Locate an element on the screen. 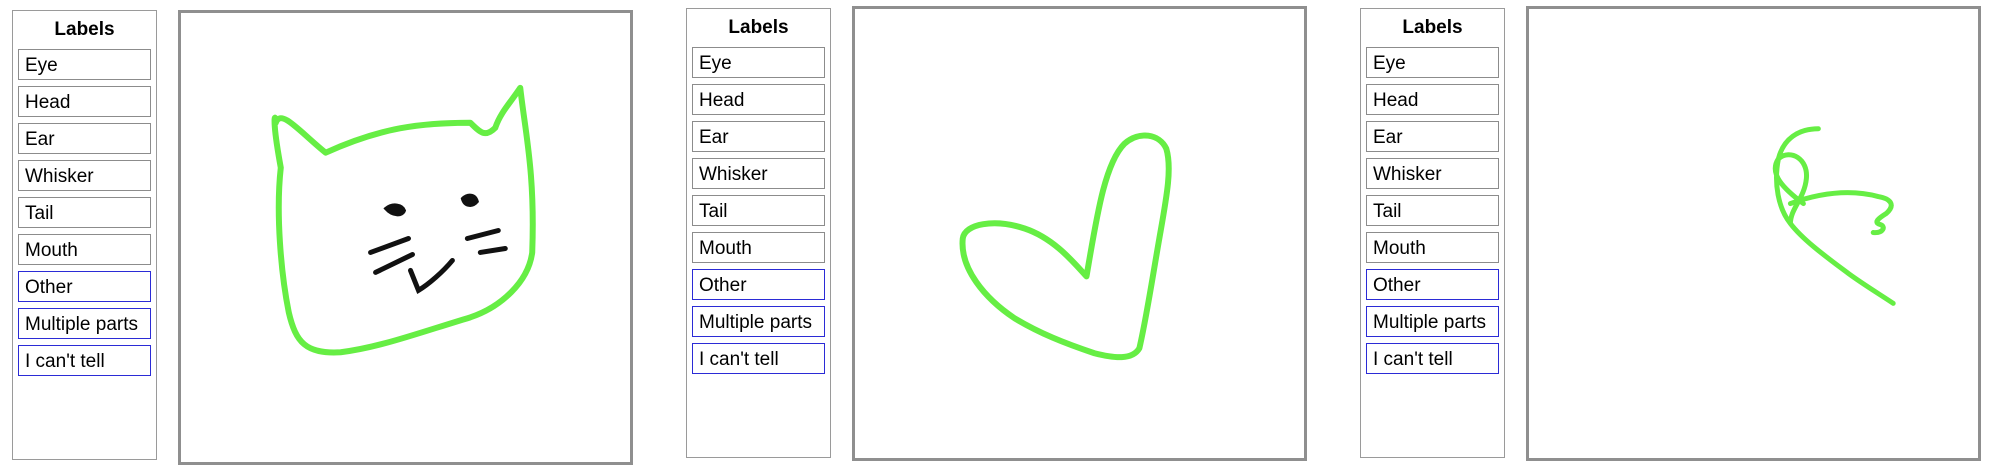 The width and height of the screenshot is (1998, 472). cat-face-sketch is located at coordinates (403, 220).